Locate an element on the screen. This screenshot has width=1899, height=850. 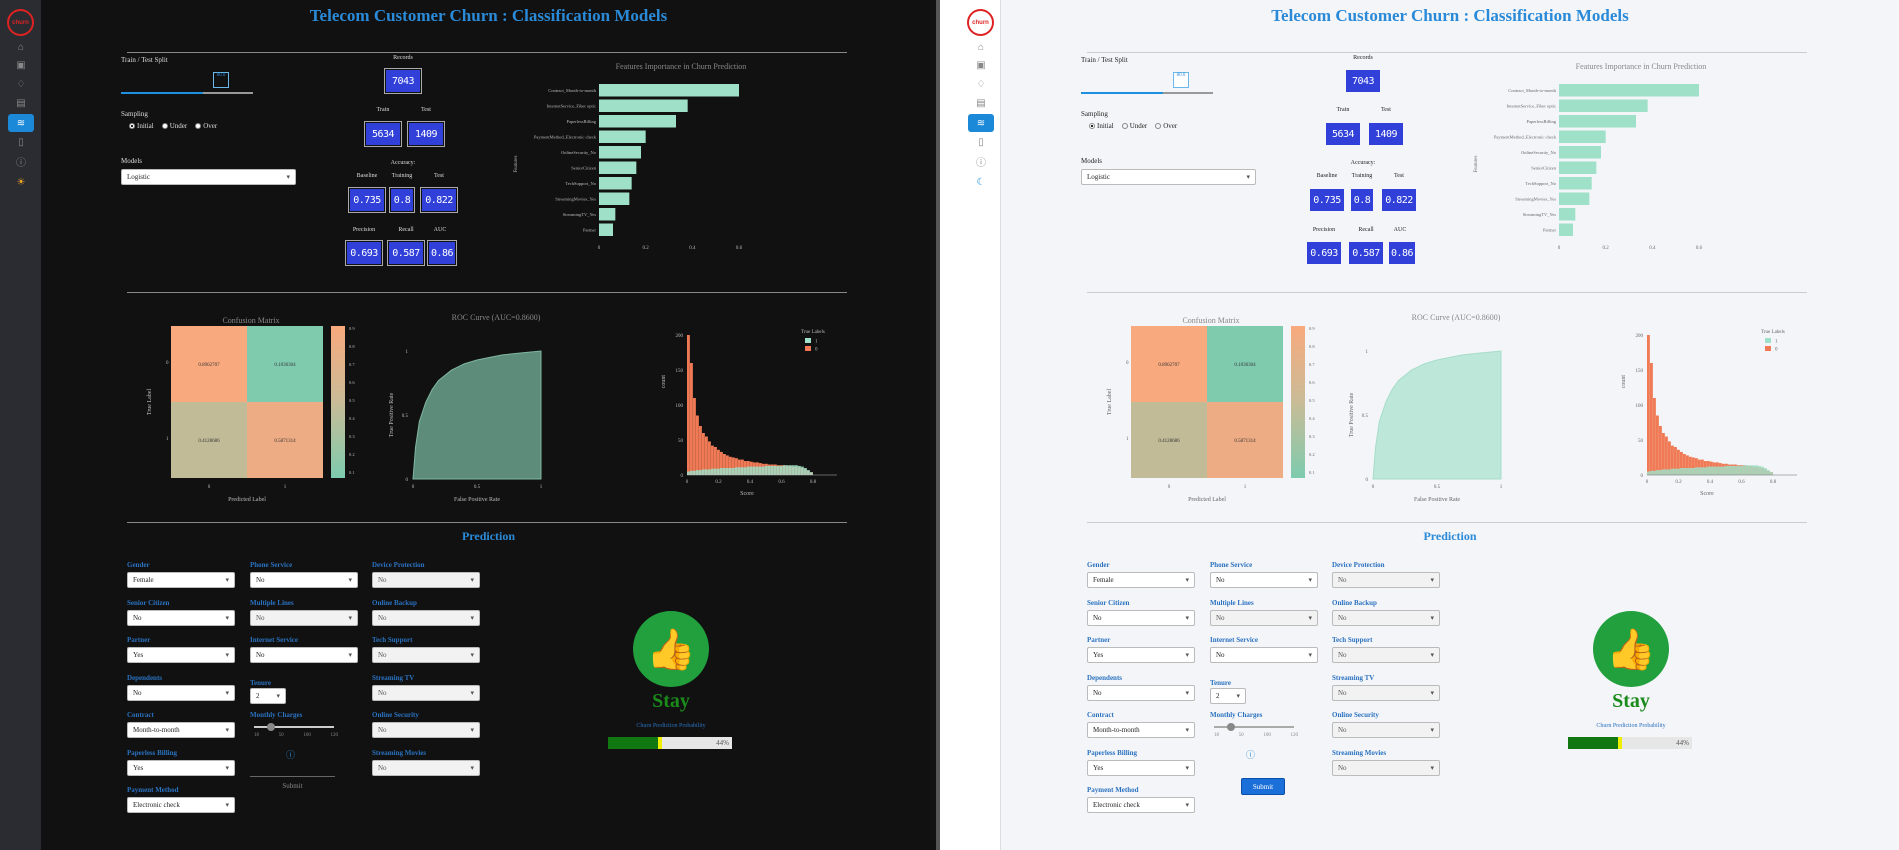
test-accuracy-value: 0.822 is located at coordinates (439, 200).